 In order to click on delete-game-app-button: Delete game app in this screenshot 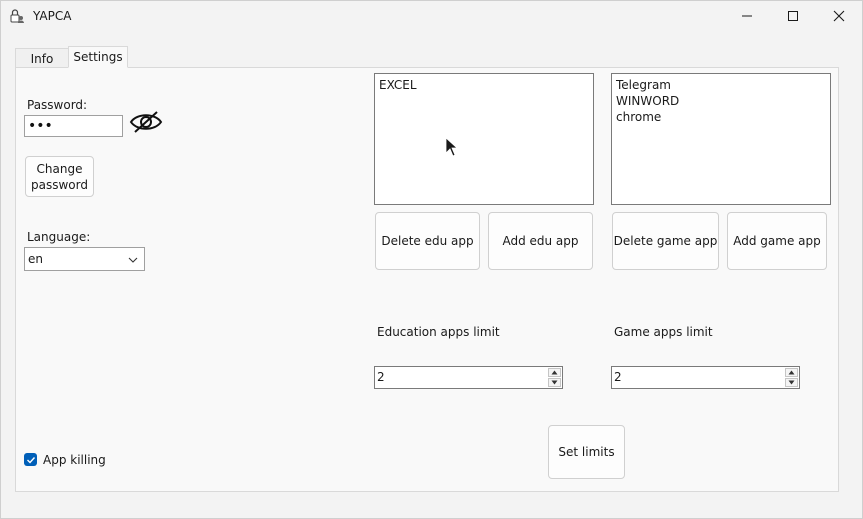, I will do `click(665, 241)`.